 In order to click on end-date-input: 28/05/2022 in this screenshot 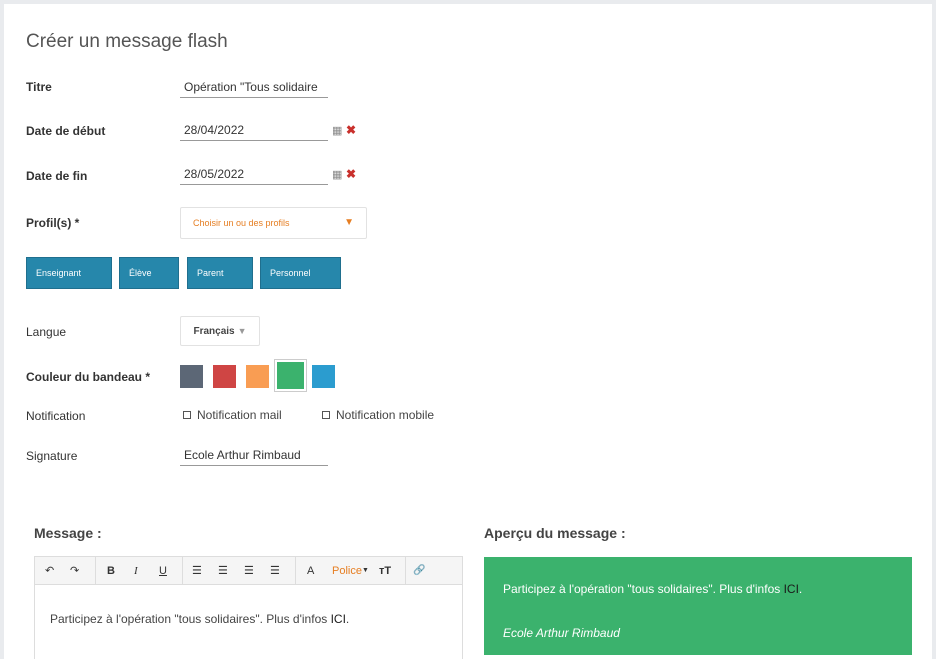, I will do `click(254, 174)`.